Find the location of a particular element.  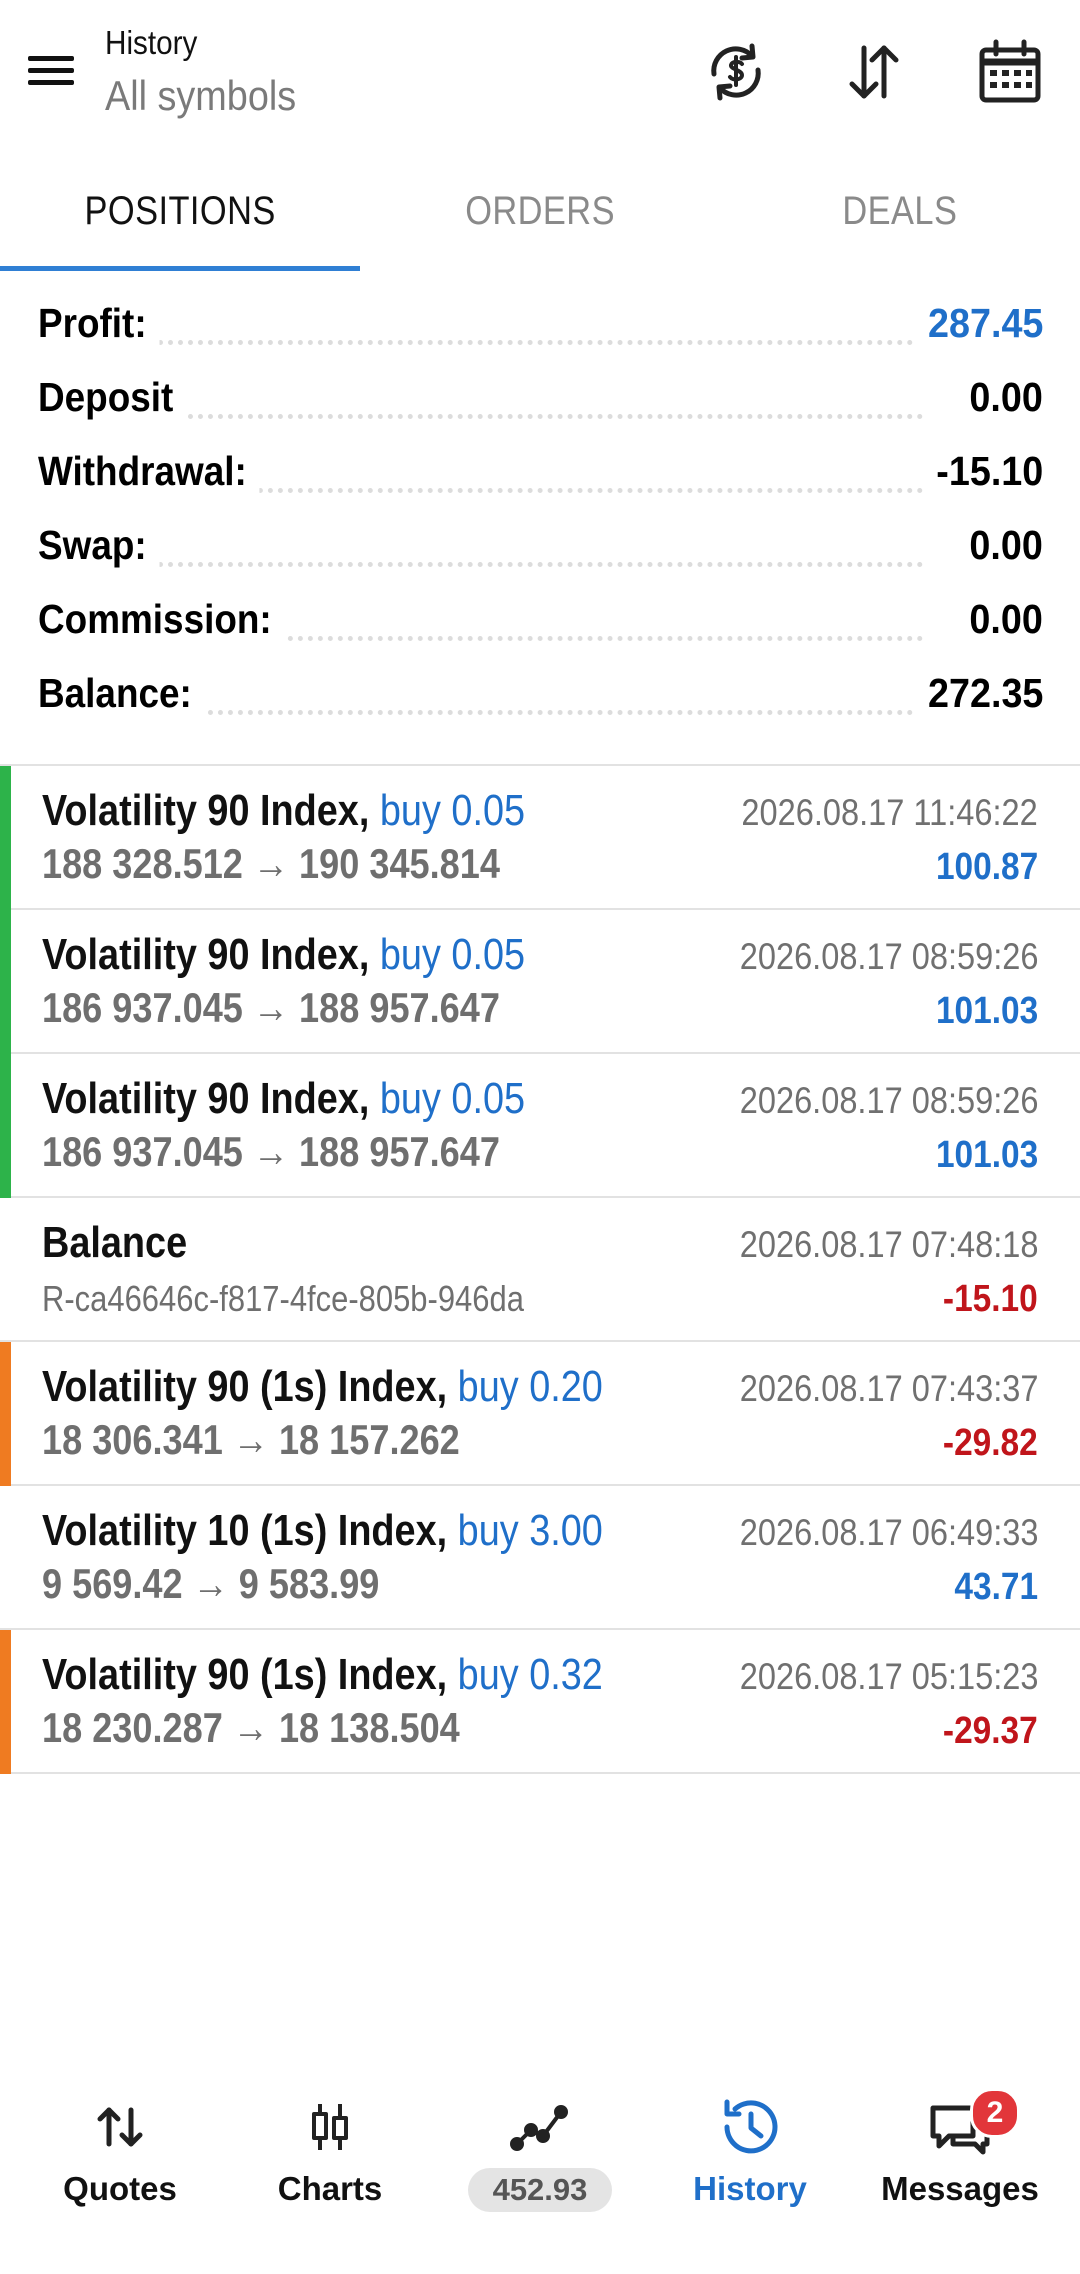

currency-sync-icon is located at coordinates (736, 72).